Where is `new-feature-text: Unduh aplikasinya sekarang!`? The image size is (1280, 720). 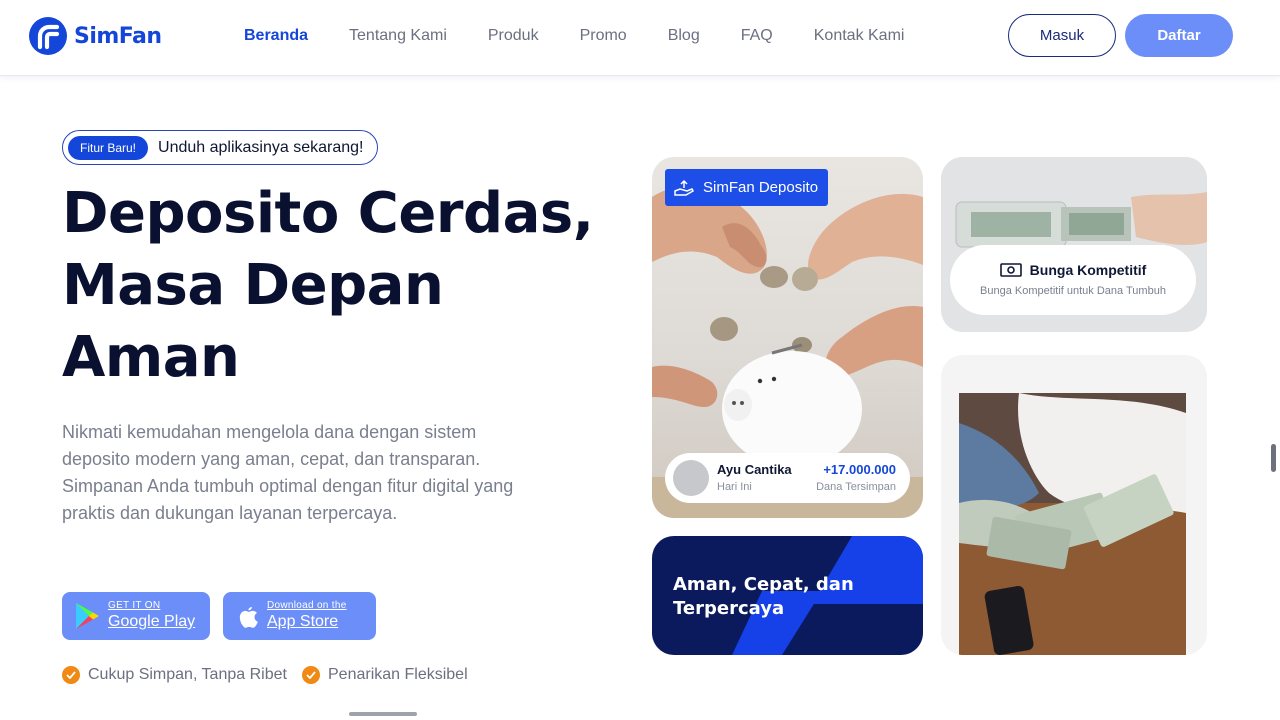 new-feature-text: Unduh aplikasinya sekarang! is located at coordinates (261, 147).